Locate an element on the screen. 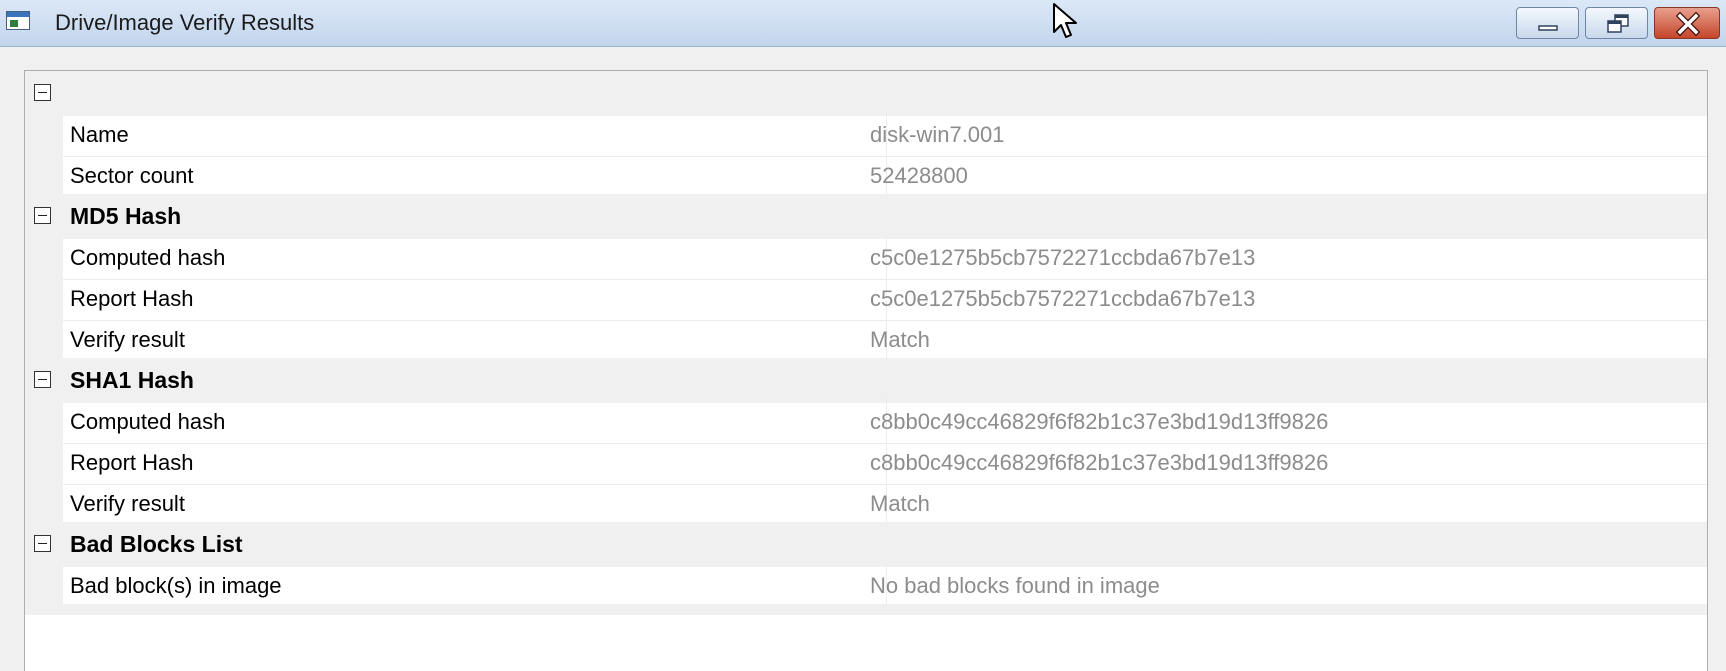 Image resolution: width=1726 pixels, height=671 pixels. category-label: Bad Blocks List is located at coordinates (156, 544).